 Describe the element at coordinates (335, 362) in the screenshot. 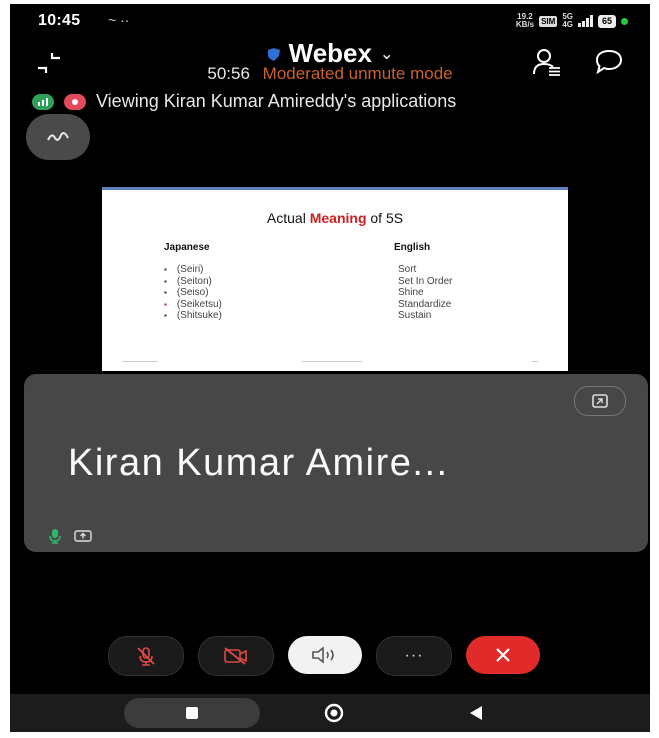

I see `slide-footer` at that location.